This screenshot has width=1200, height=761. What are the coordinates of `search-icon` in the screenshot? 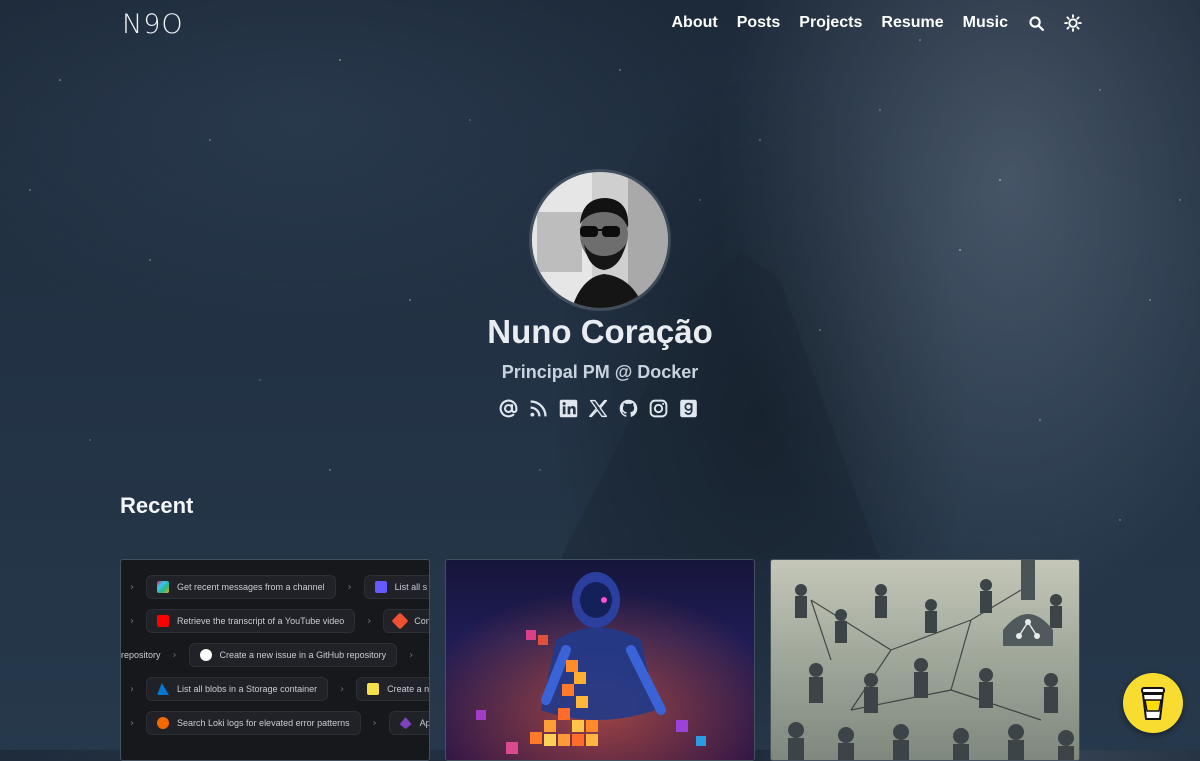 It's located at (1036, 23).